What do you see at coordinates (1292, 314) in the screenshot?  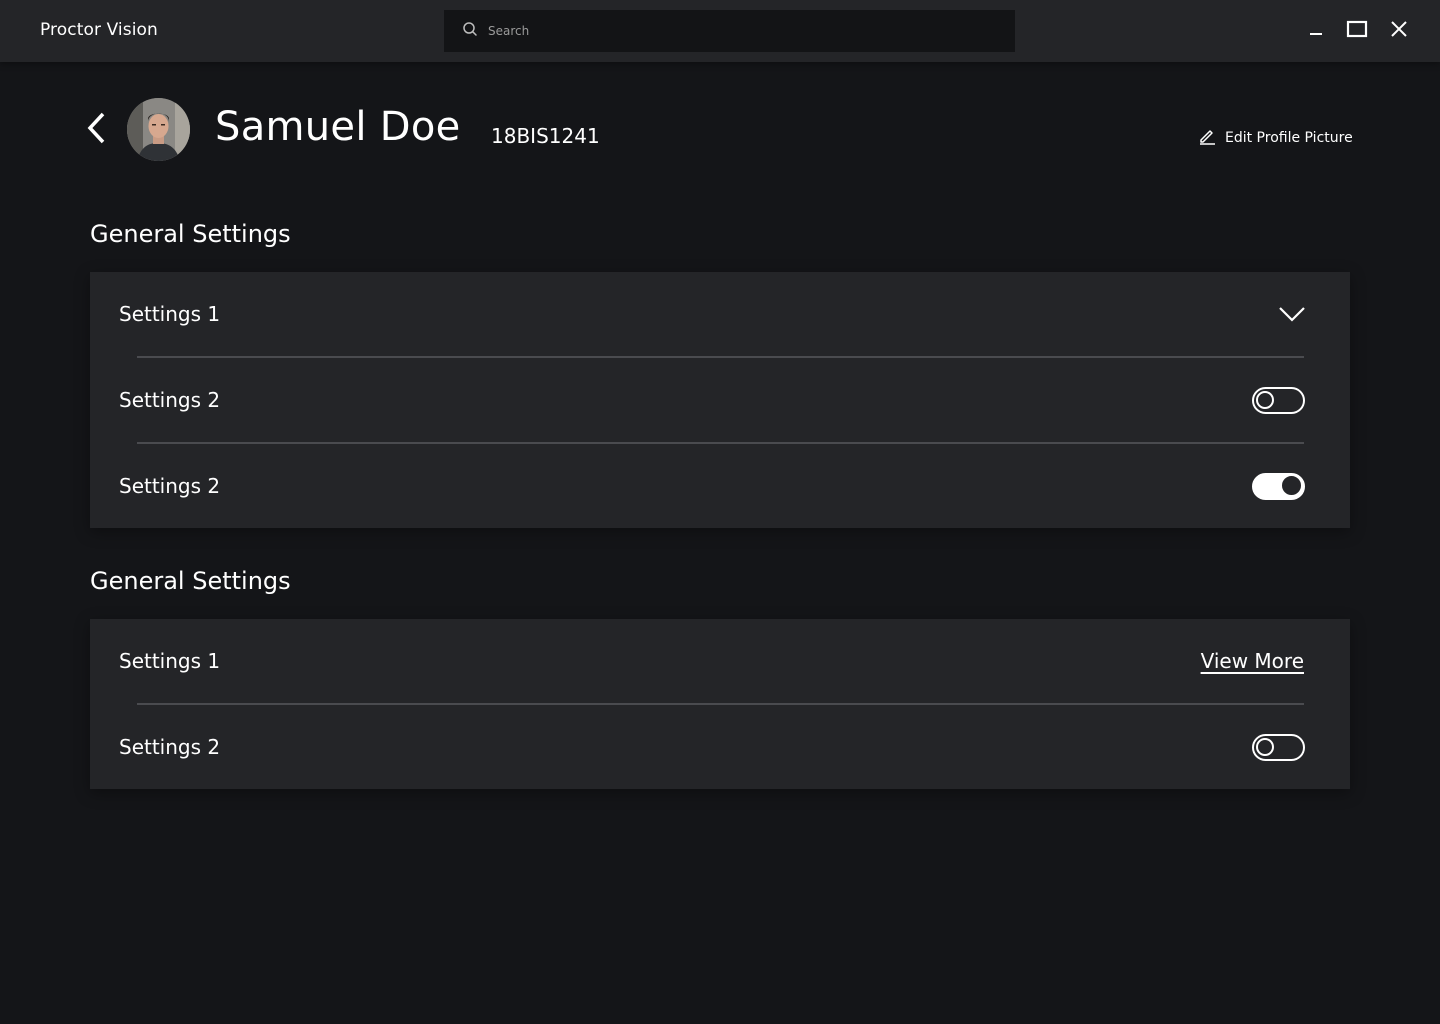 I see `chevron-down-icon` at bounding box center [1292, 314].